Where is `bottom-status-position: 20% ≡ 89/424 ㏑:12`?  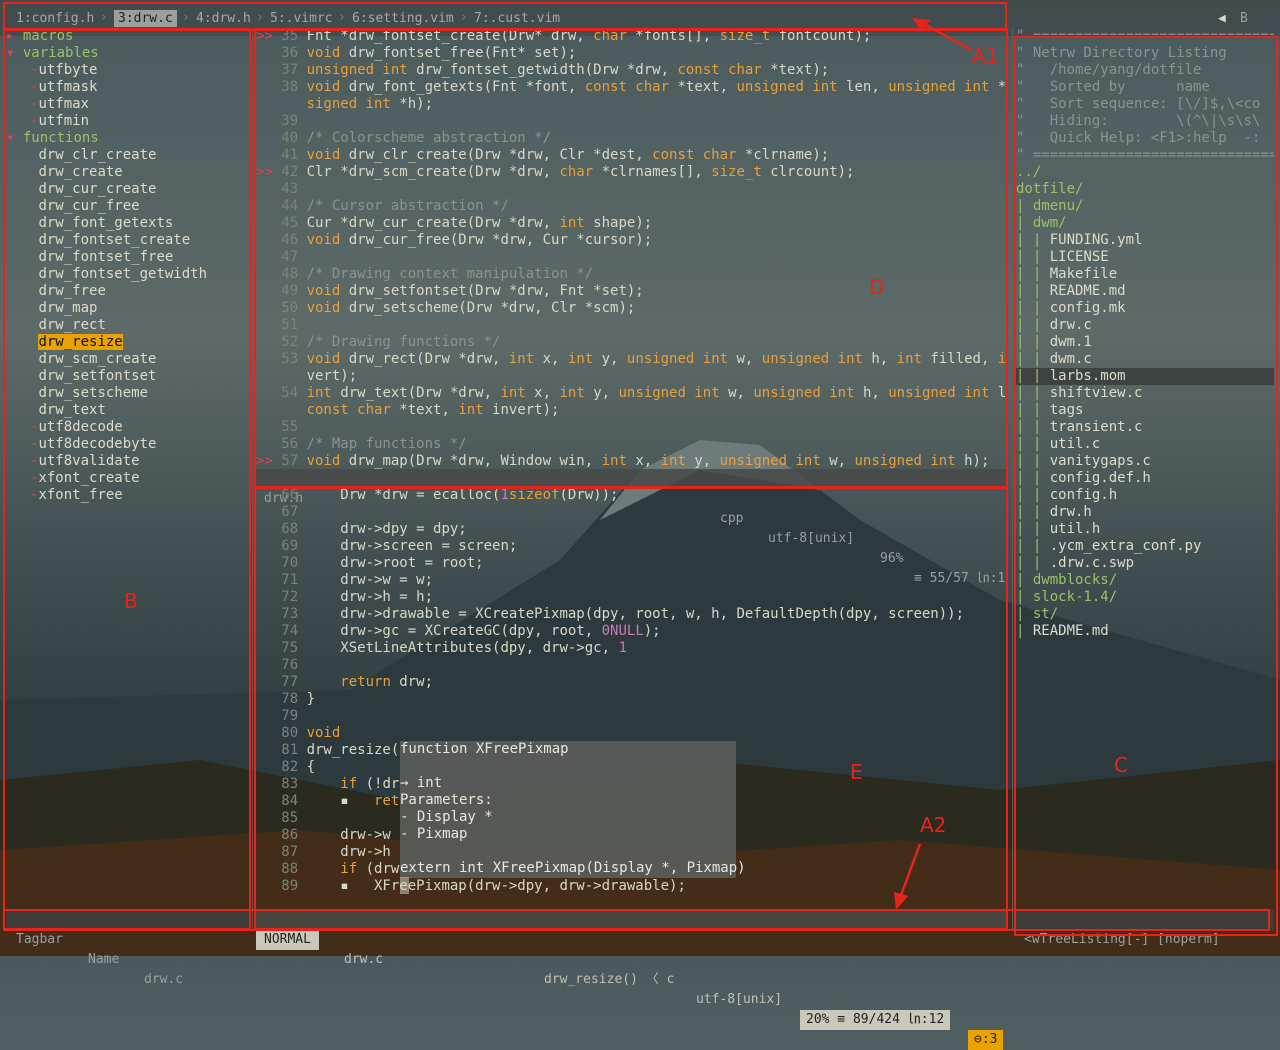
bottom-status-position: 20% ≡ 89/424 ㏑:12 is located at coordinates (875, 1020).